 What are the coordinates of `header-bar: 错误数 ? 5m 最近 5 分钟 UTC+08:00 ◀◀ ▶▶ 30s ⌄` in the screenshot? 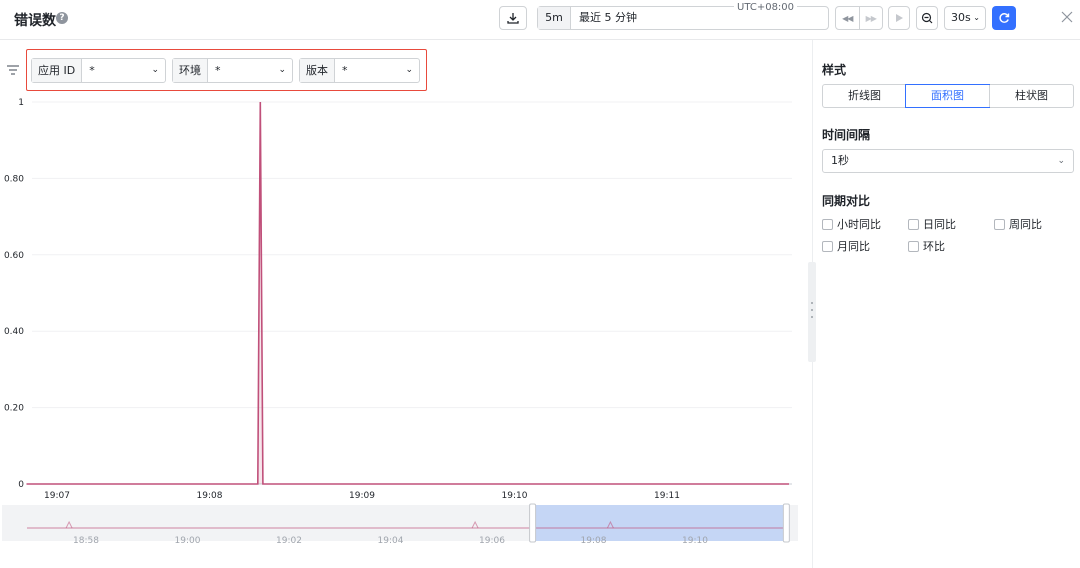 It's located at (540, 20).